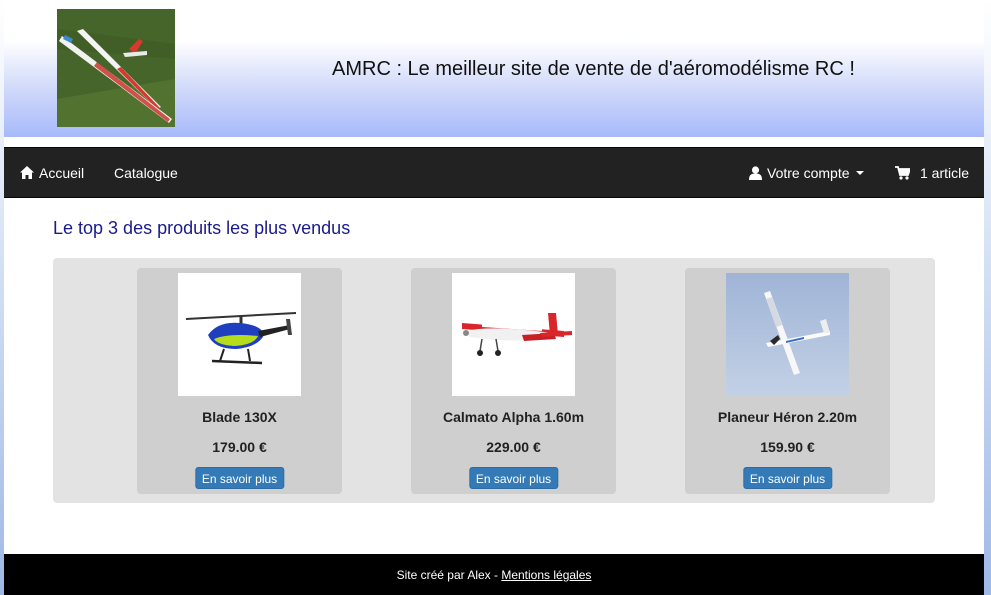 The height and width of the screenshot is (595, 991). Describe the element at coordinates (945, 172) in the screenshot. I see `nav-cart-label: 1 article` at that location.